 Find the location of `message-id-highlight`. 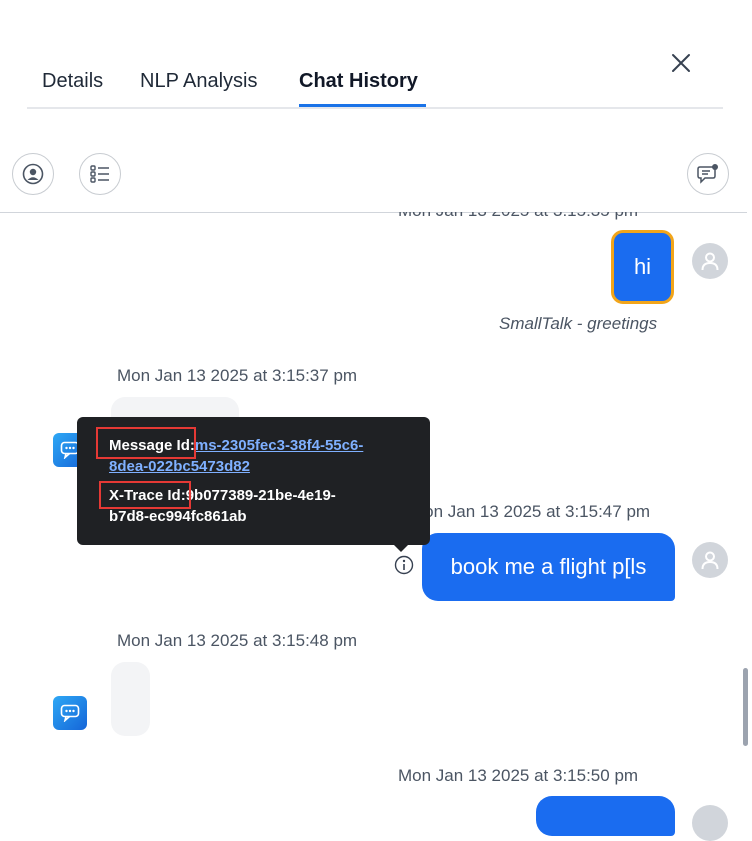

message-id-highlight is located at coordinates (146, 443).